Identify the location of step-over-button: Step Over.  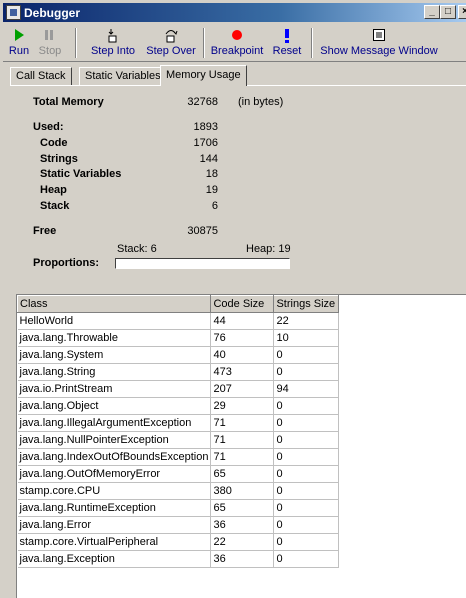
(171, 43).